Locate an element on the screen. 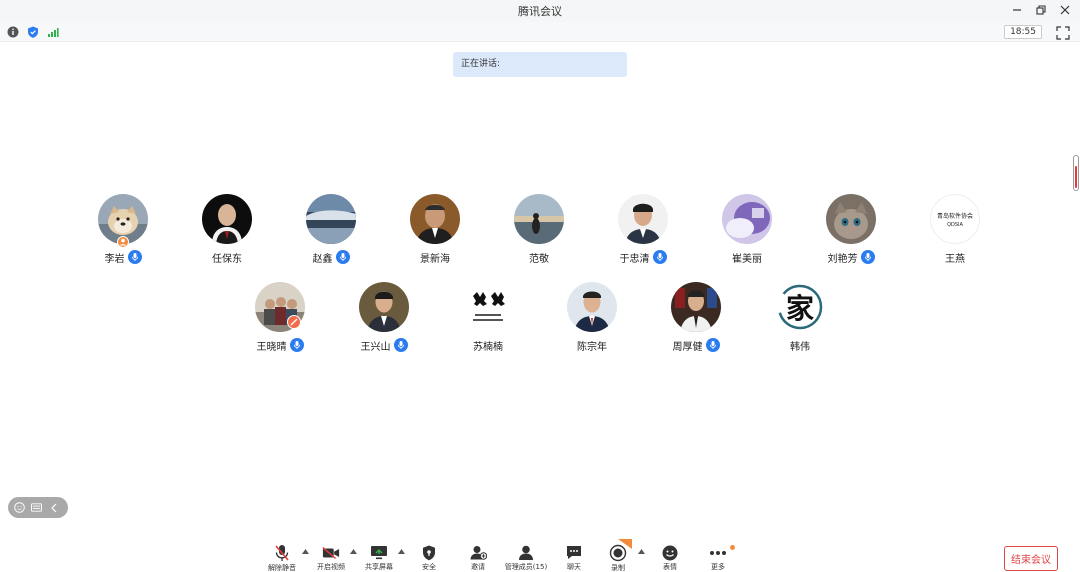 The image size is (1080, 572). window-controls is located at coordinates (1041, 10).